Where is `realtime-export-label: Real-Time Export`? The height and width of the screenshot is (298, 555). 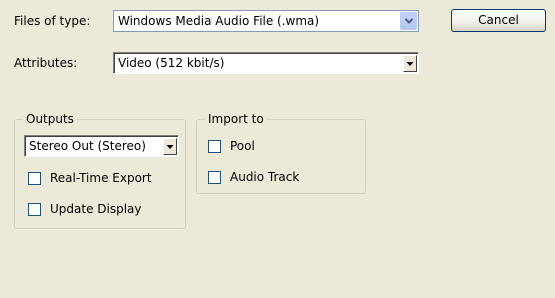 realtime-export-label: Real-Time Export is located at coordinates (101, 178).